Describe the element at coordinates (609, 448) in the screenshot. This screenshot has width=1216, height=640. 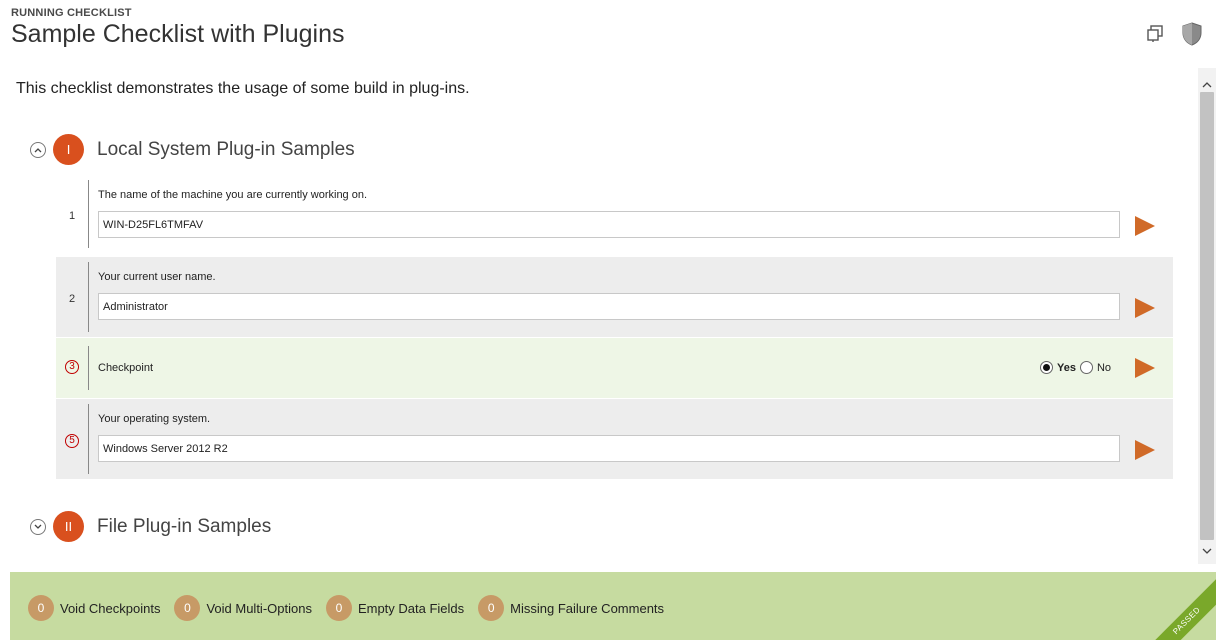
I see `operating-system-field` at that location.